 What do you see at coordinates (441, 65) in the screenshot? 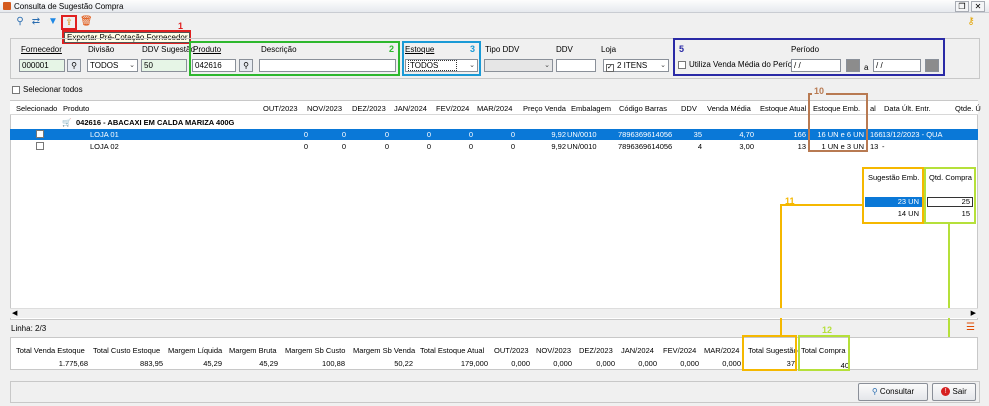
I see `estoque-select: TODOS ⌄` at bounding box center [441, 65].